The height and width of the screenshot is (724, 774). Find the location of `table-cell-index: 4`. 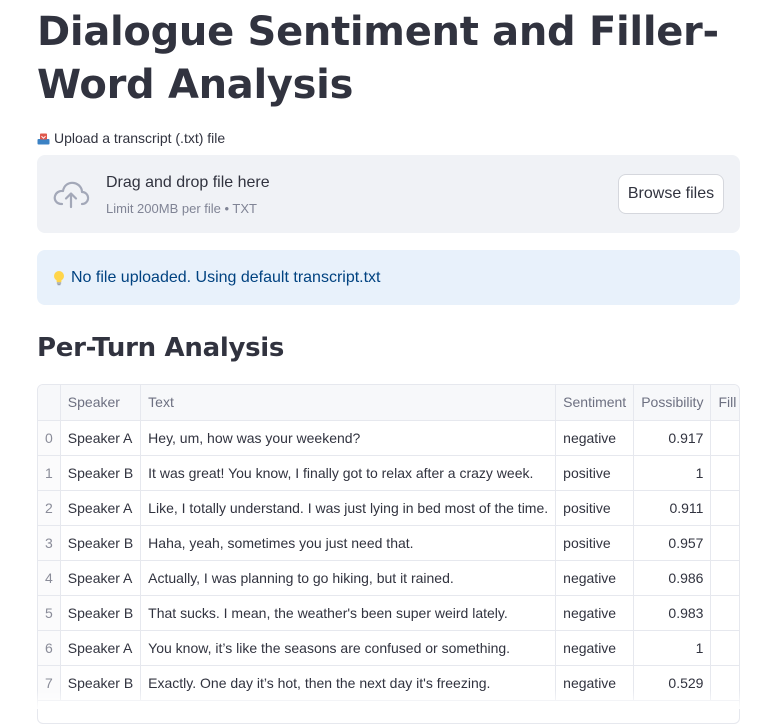

table-cell-index: 4 is located at coordinates (49, 578).